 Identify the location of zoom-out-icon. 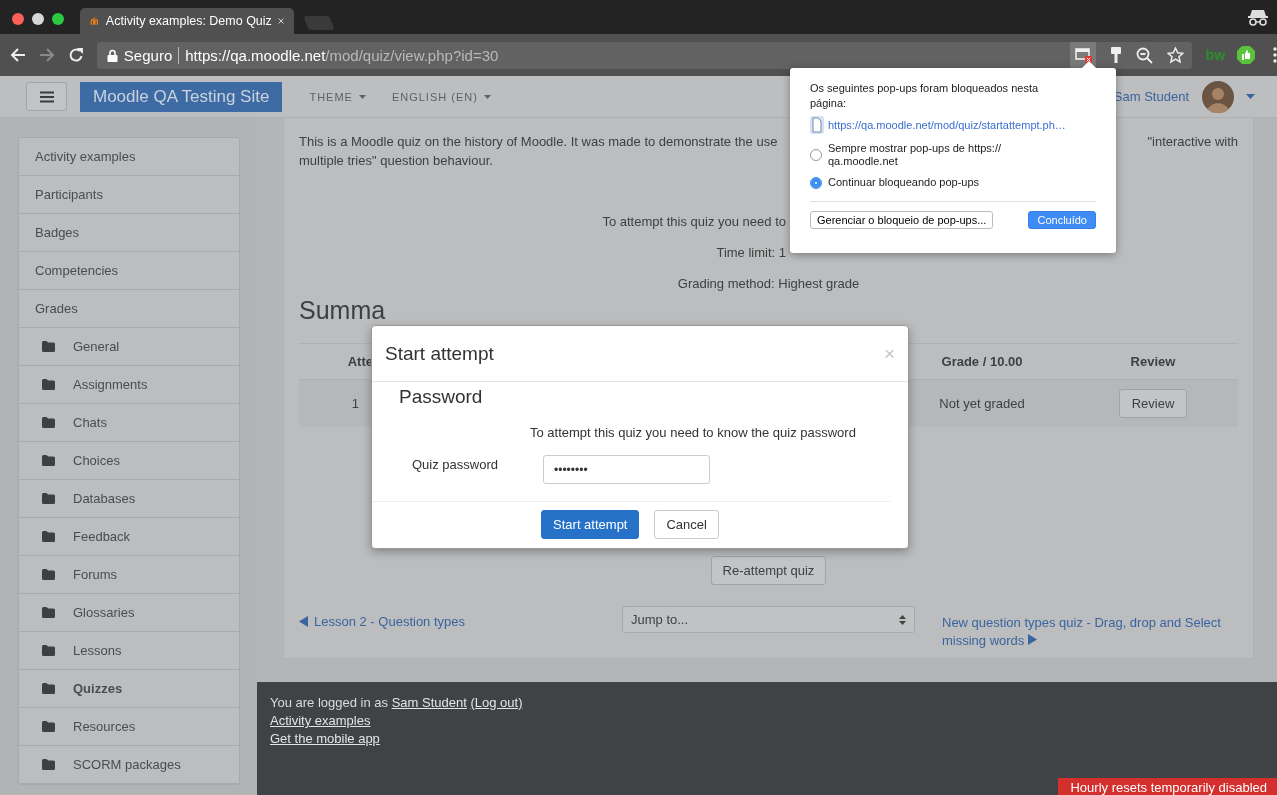
(1144, 55).